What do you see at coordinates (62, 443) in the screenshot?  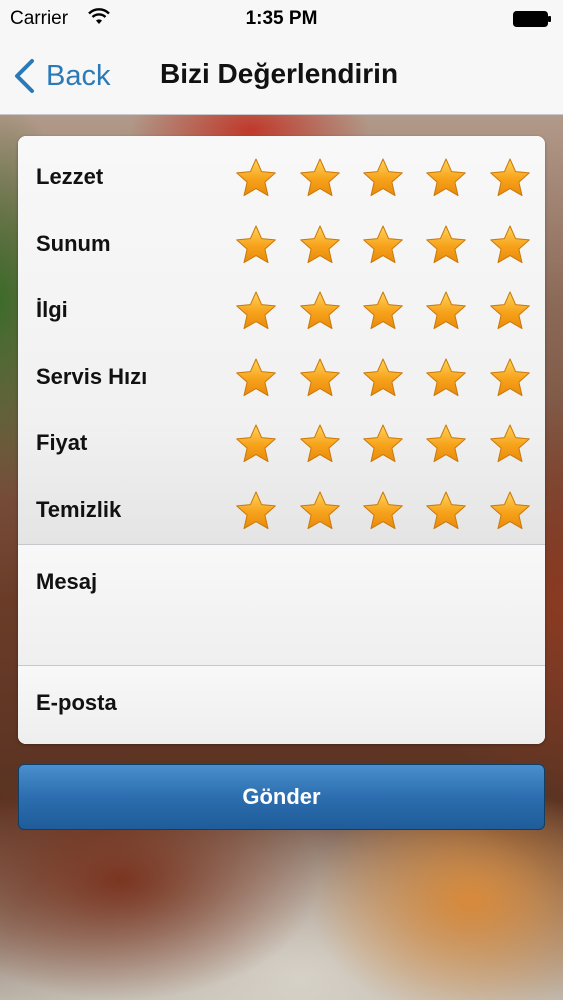 I see `rating-label: Fiyat` at bounding box center [62, 443].